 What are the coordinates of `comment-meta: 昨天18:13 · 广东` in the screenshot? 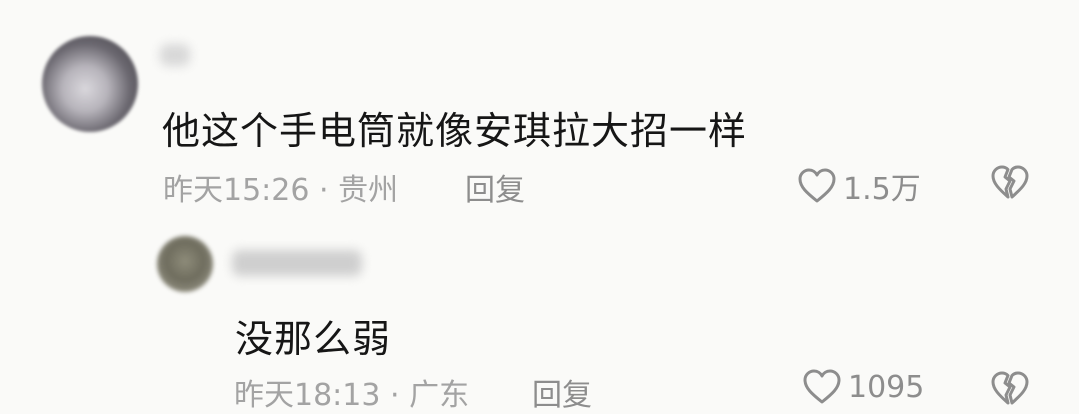 It's located at (352, 395).